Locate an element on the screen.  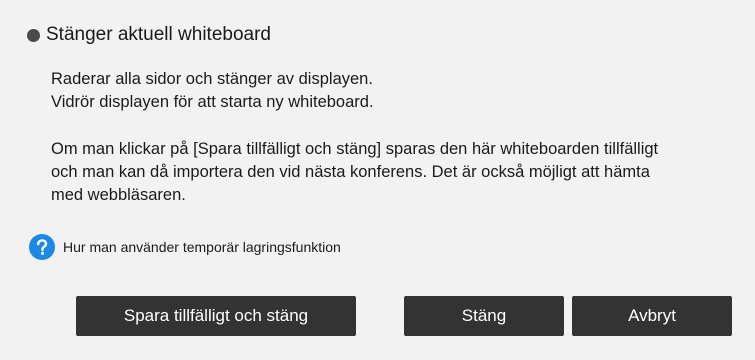
bullet-icon is located at coordinates (33, 35).